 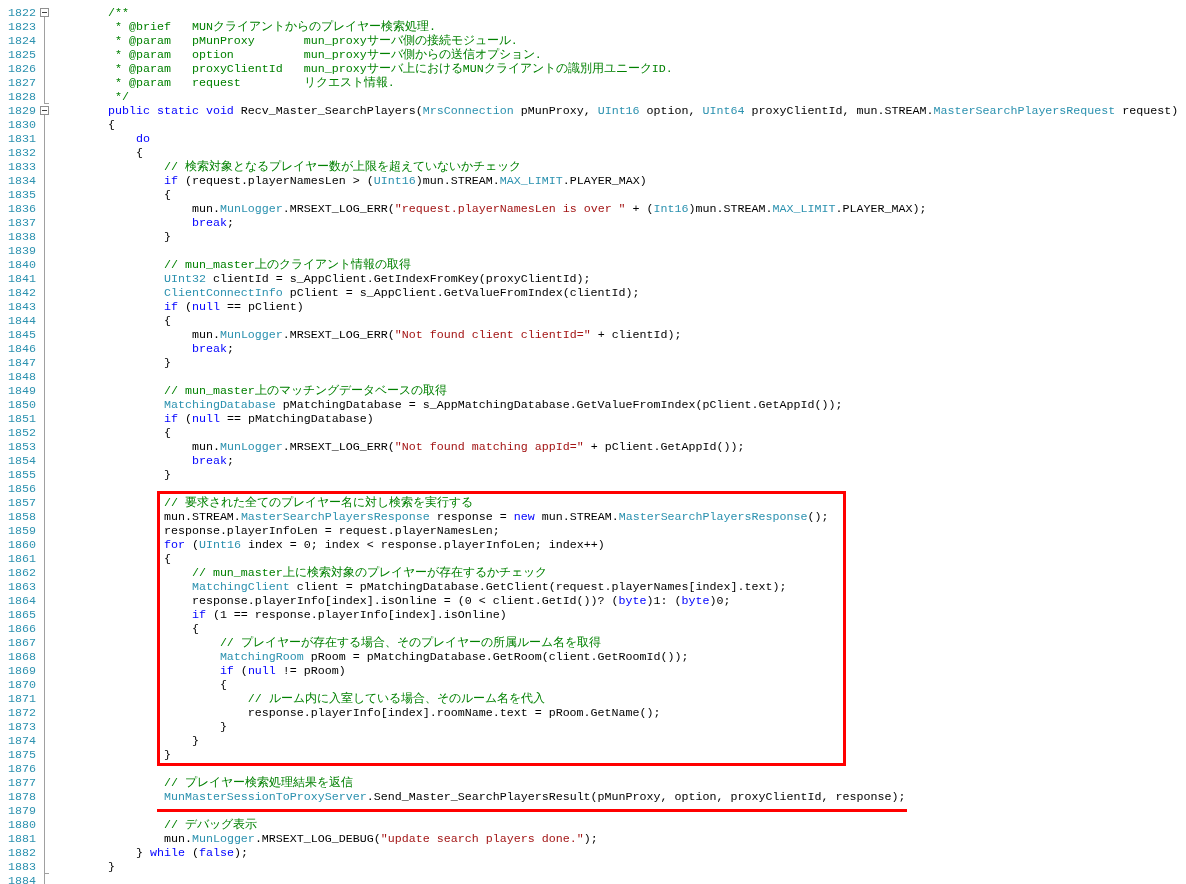 What do you see at coordinates (233, 307) in the screenshot?
I see `code-line: if (null == pClient)` at bounding box center [233, 307].